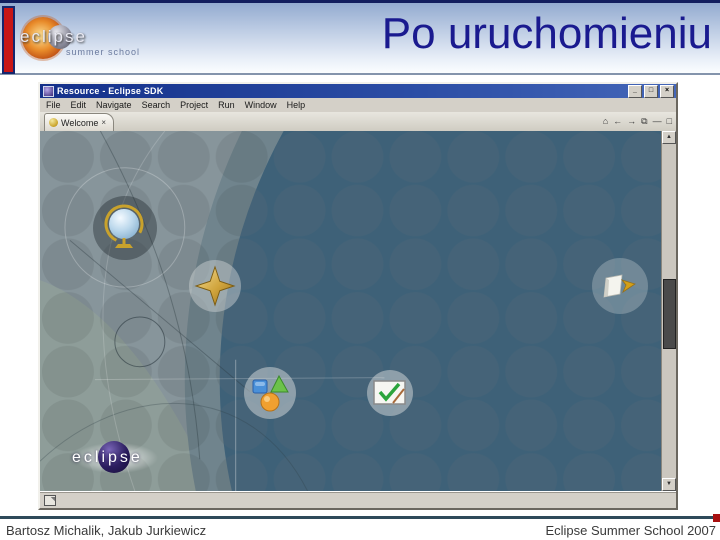  I want to click on window-title: Resource - Eclipse SDK, so click(110, 91).